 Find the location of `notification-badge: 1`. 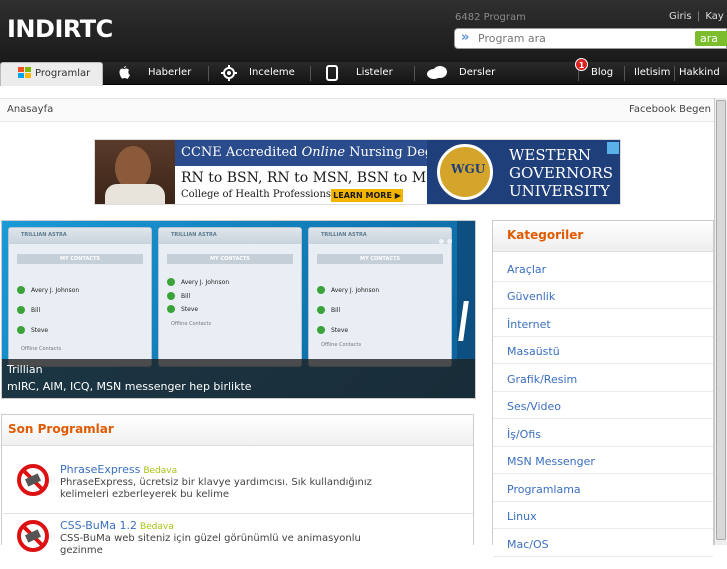

notification-badge: 1 is located at coordinates (581, 64).